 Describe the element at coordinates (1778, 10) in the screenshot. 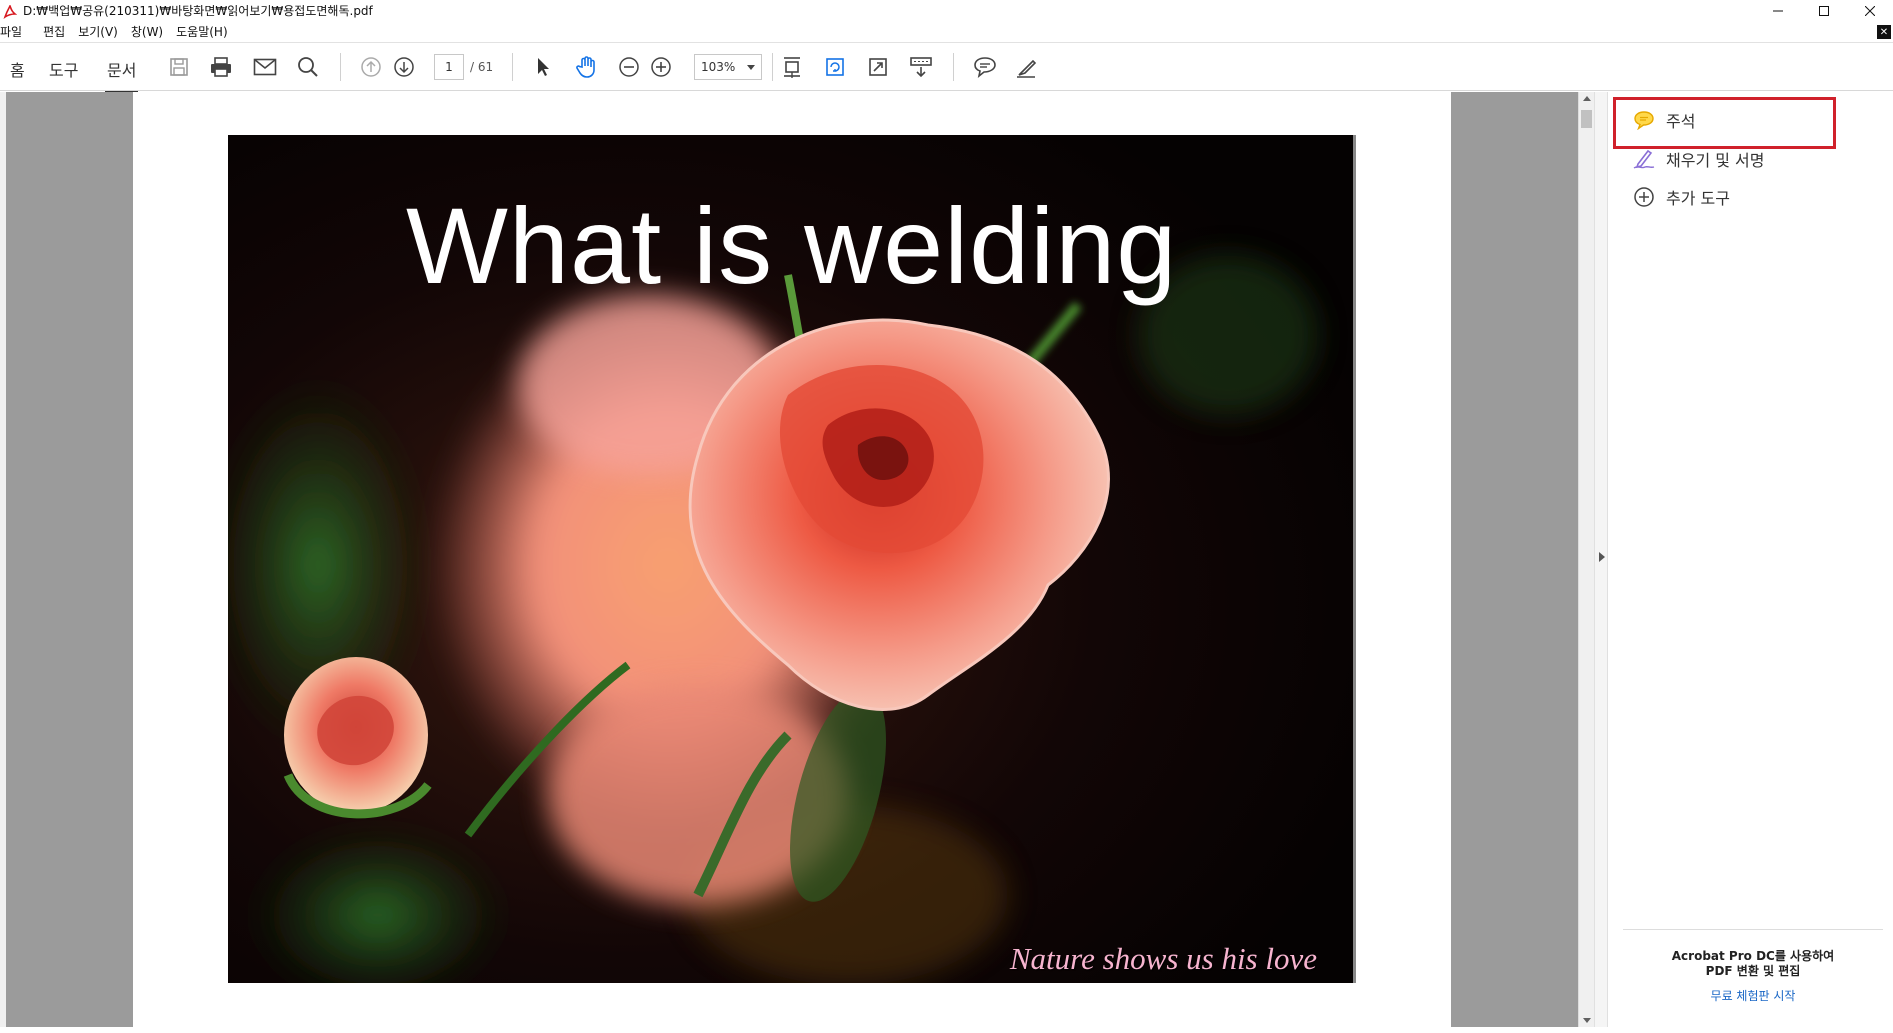

I see `minimize-button` at that location.